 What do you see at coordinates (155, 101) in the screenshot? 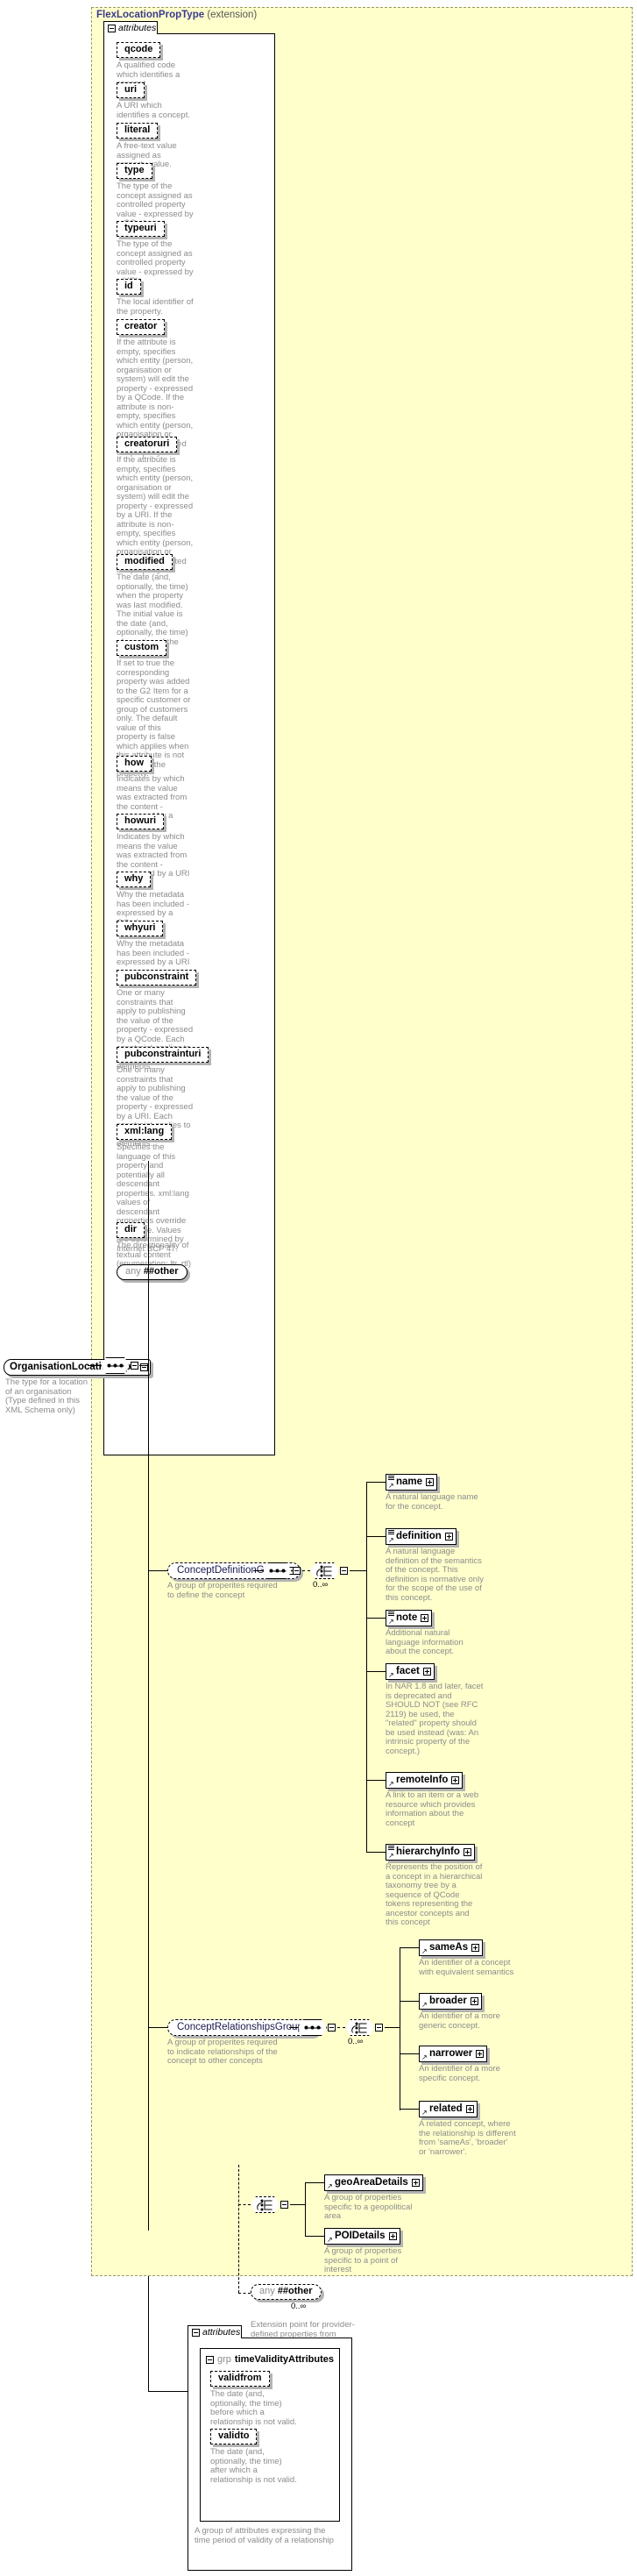
I see `attribute-uri: uri A URI which identifies a concept.` at bounding box center [155, 101].